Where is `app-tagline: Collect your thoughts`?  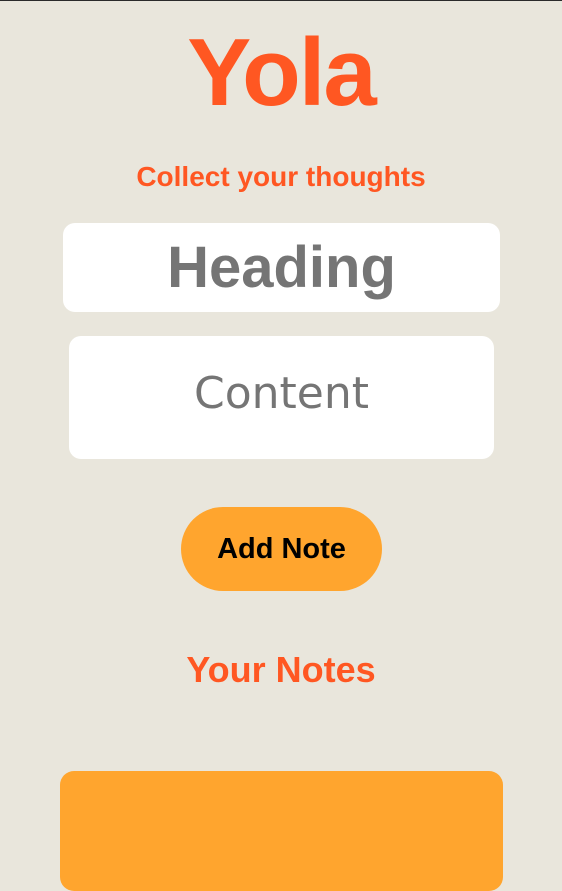 app-tagline: Collect your thoughts is located at coordinates (281, 176).